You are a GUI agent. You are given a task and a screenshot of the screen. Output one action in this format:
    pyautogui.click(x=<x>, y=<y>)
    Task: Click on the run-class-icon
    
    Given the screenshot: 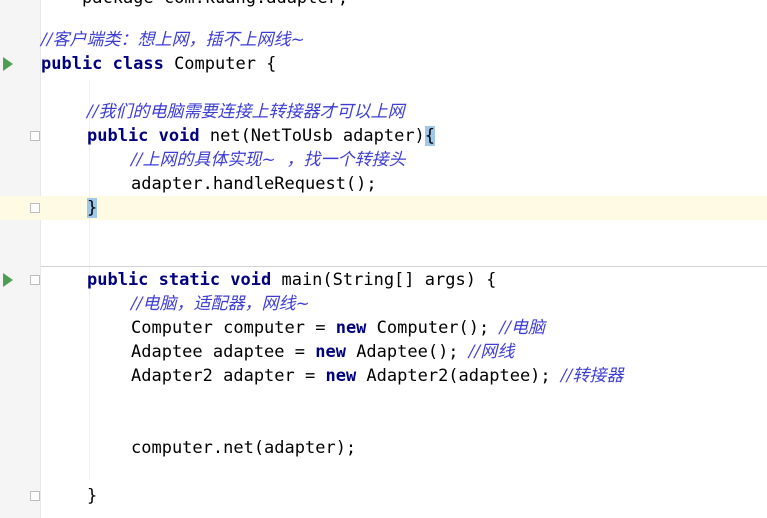 What is the action you would take?
    pyautogui.click(x=8, y=64)
    